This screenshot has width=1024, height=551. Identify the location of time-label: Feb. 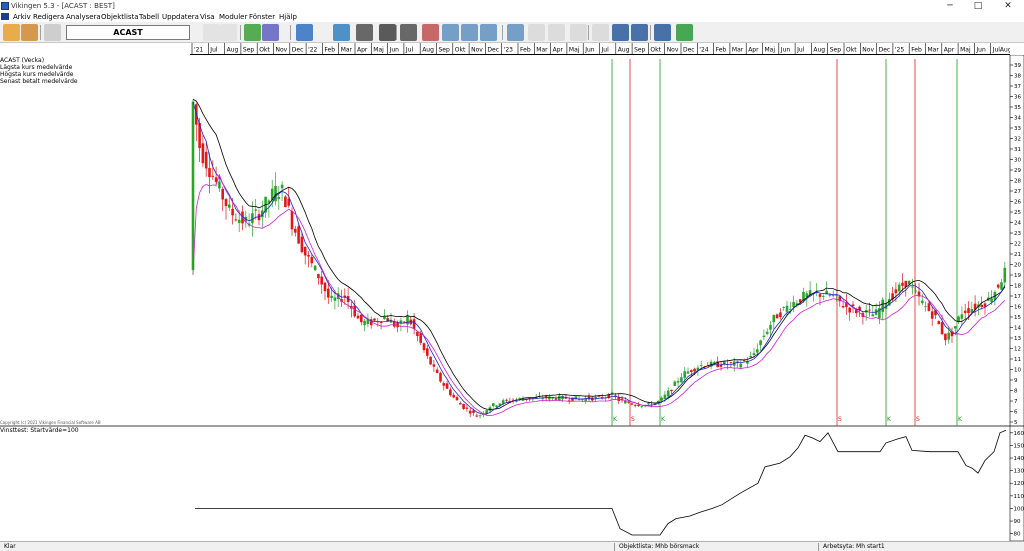
(721, 50).